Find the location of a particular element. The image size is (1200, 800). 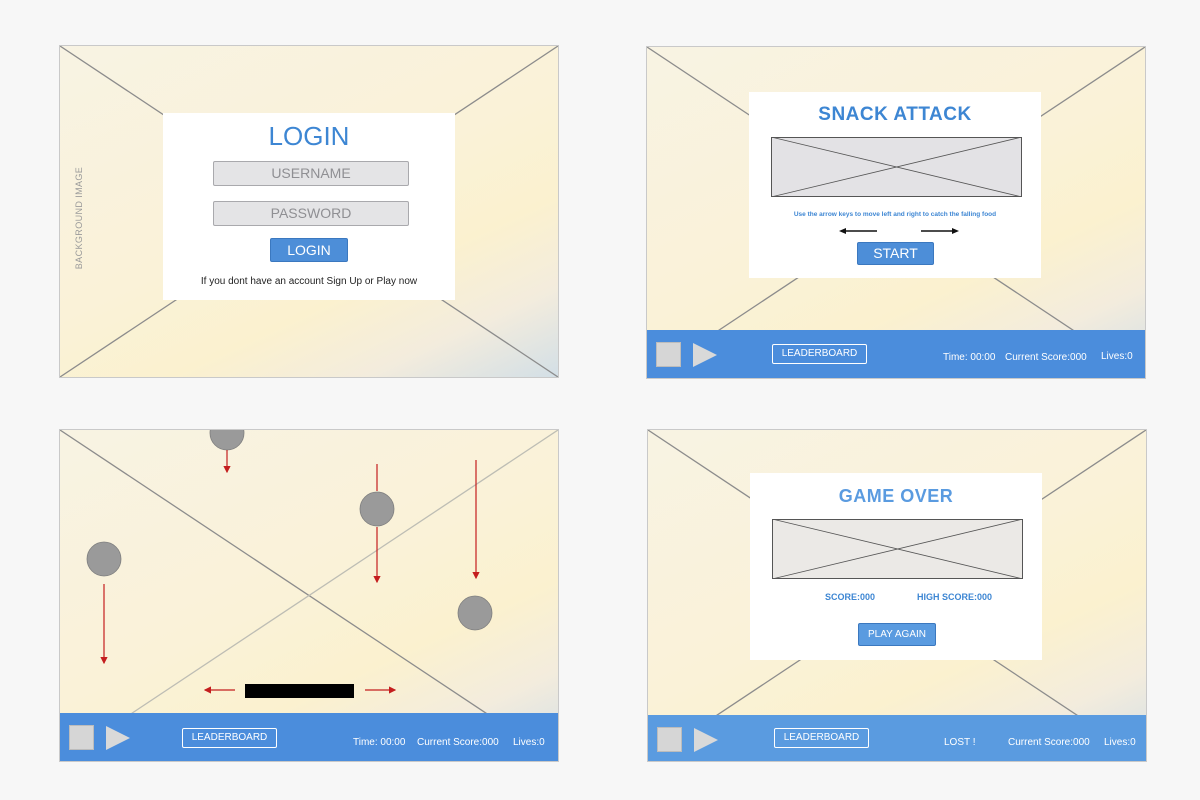

login-title: LOGIN is located at coordinates (309, 136).